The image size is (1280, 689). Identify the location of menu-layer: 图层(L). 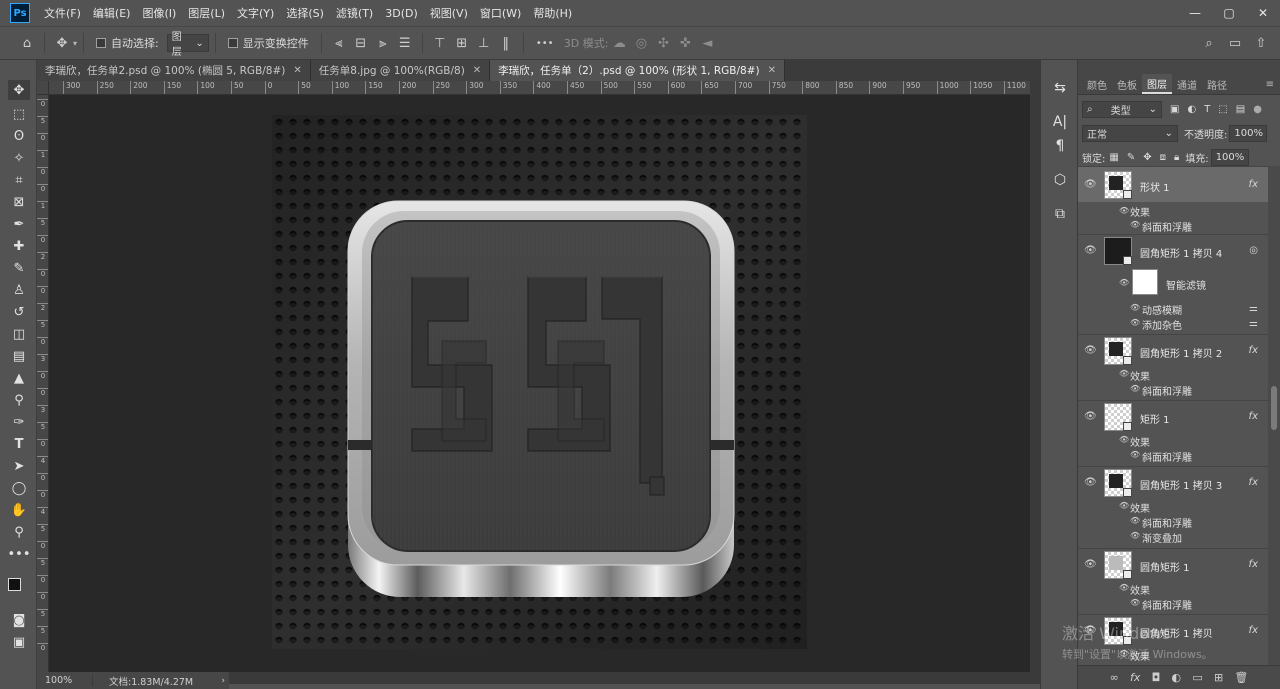
(206, 13).